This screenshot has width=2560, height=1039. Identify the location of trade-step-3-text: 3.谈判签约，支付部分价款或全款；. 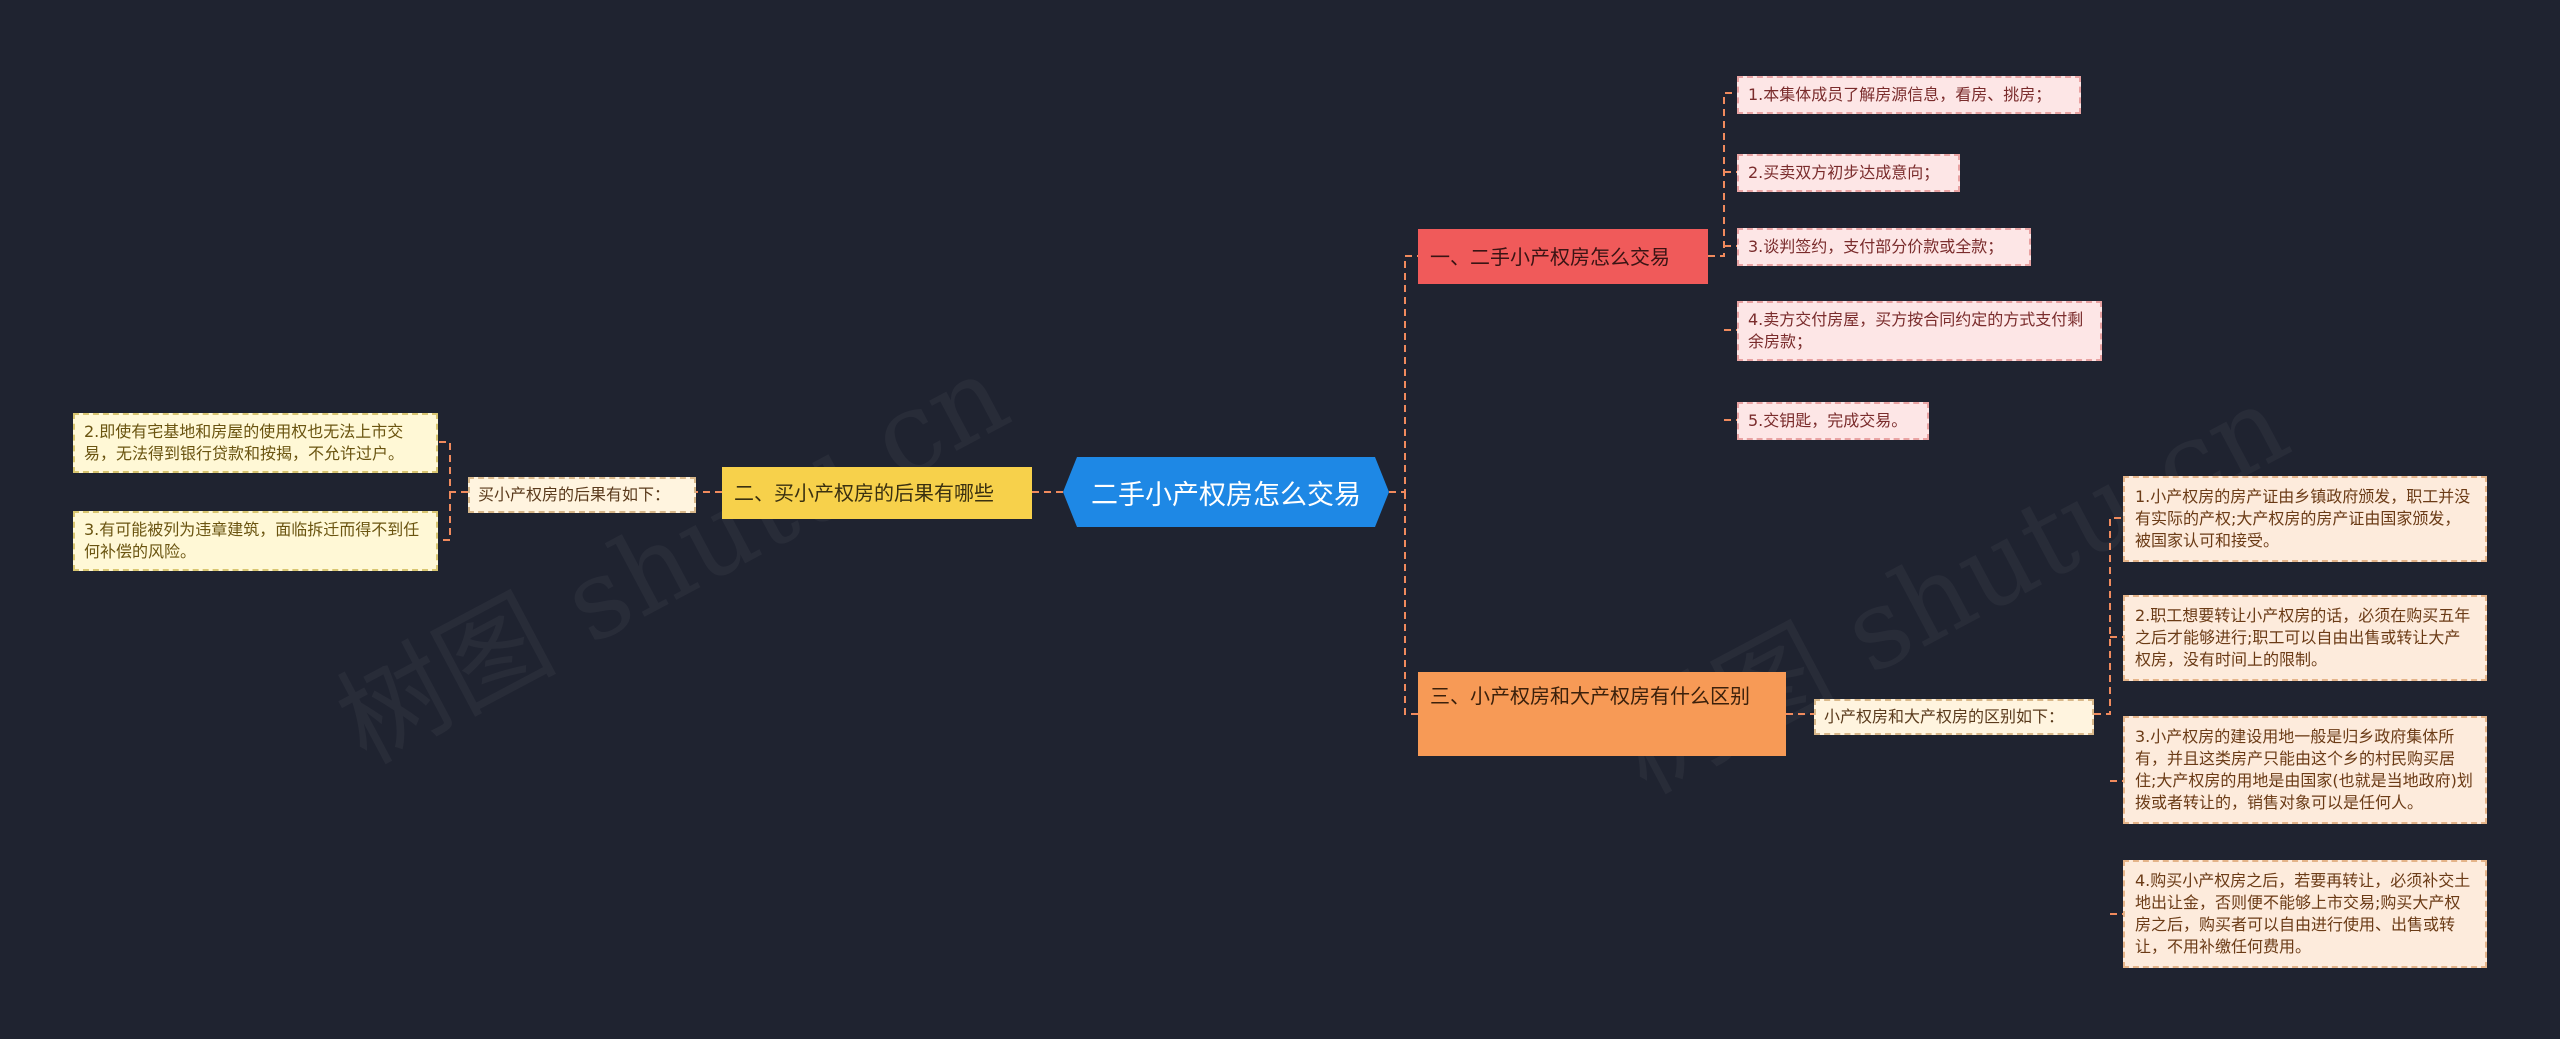
(1876, 246).